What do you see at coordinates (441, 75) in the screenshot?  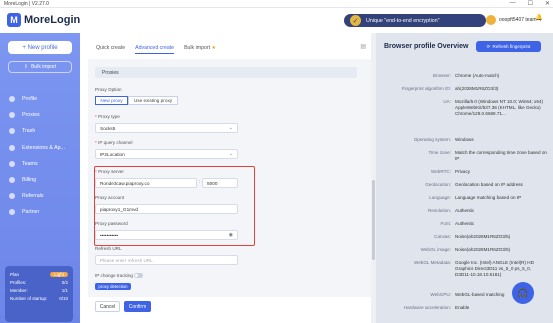 I see `overview-key: Browser:` at bounding box center [441, 75].